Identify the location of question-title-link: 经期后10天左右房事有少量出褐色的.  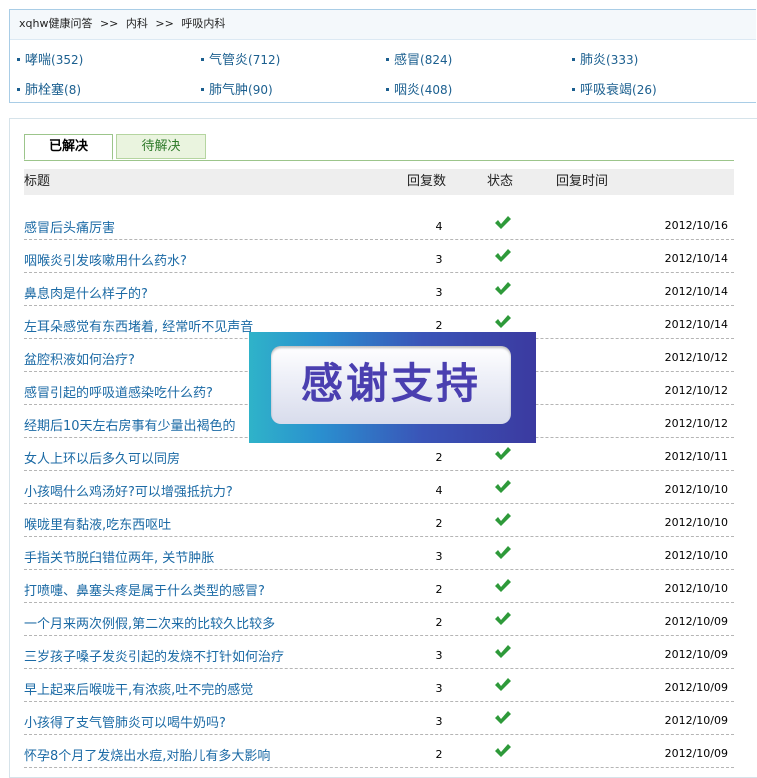
(130, 424).